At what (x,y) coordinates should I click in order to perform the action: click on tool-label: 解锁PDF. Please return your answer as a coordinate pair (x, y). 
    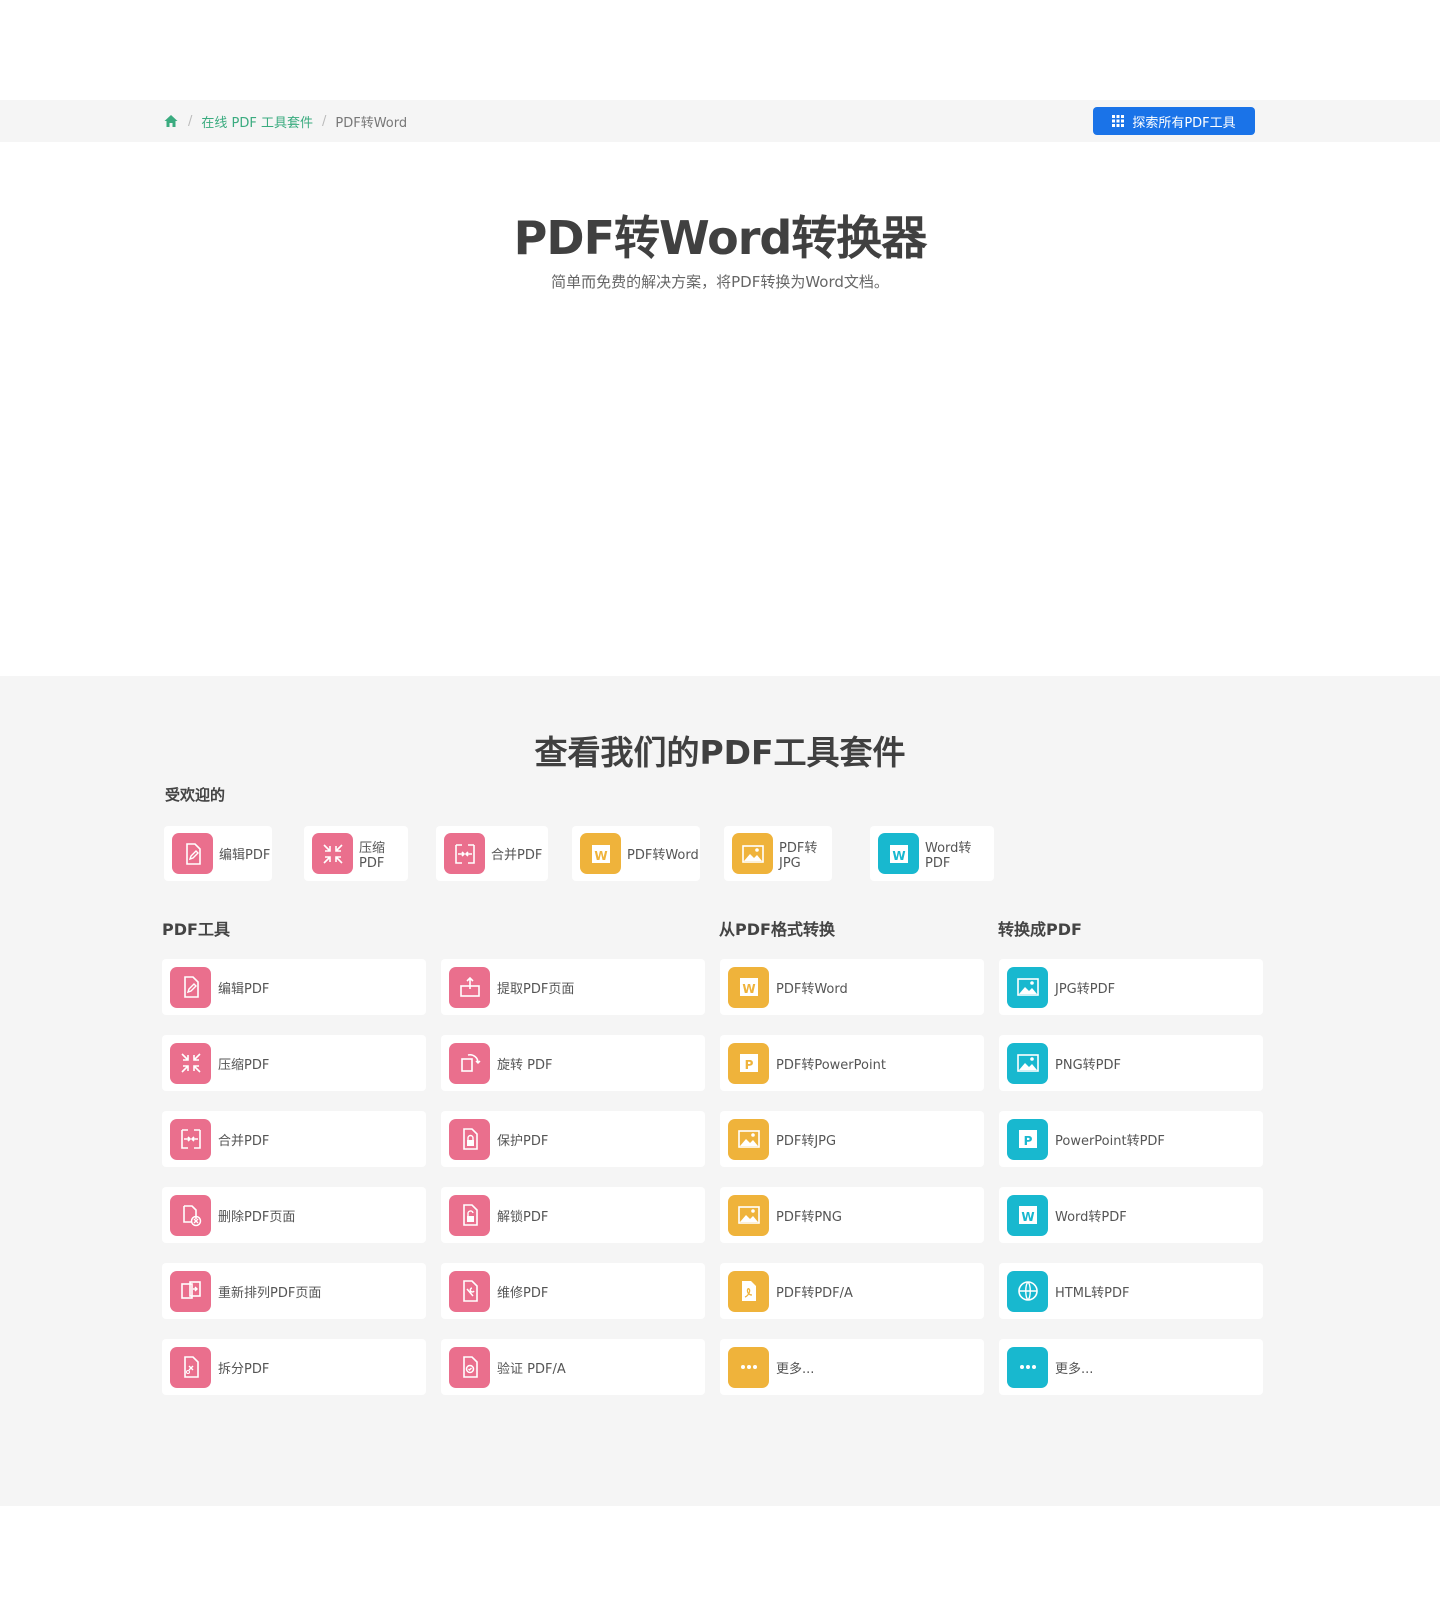
    Looking at the image, I should click on (523, 1217).